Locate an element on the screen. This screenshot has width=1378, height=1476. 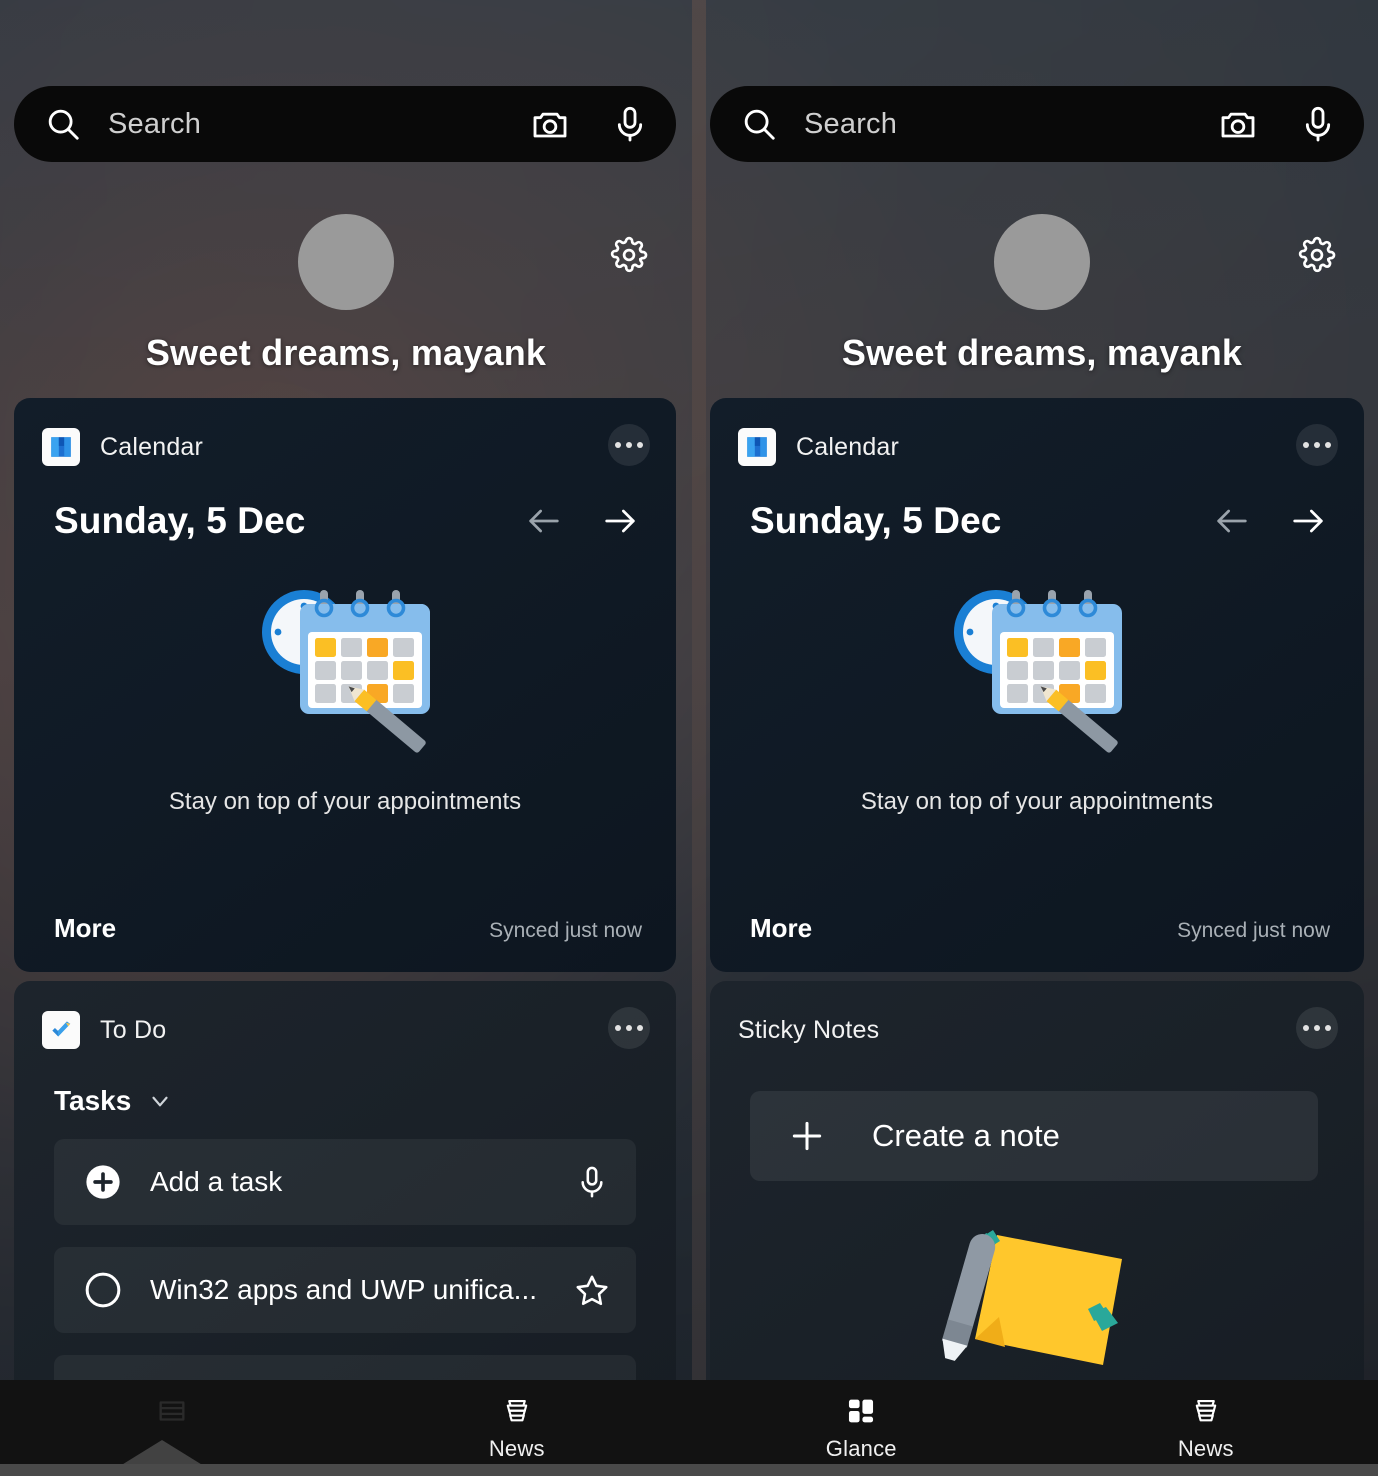
search-bar-right: Search is located at coordinates (1037, 124).